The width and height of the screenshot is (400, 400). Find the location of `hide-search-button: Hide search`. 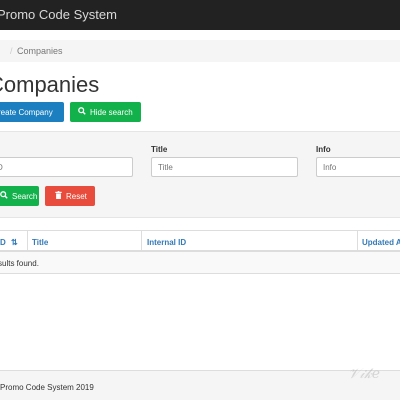

hide-search-button: Hide search is located at coordinates (105, 112).